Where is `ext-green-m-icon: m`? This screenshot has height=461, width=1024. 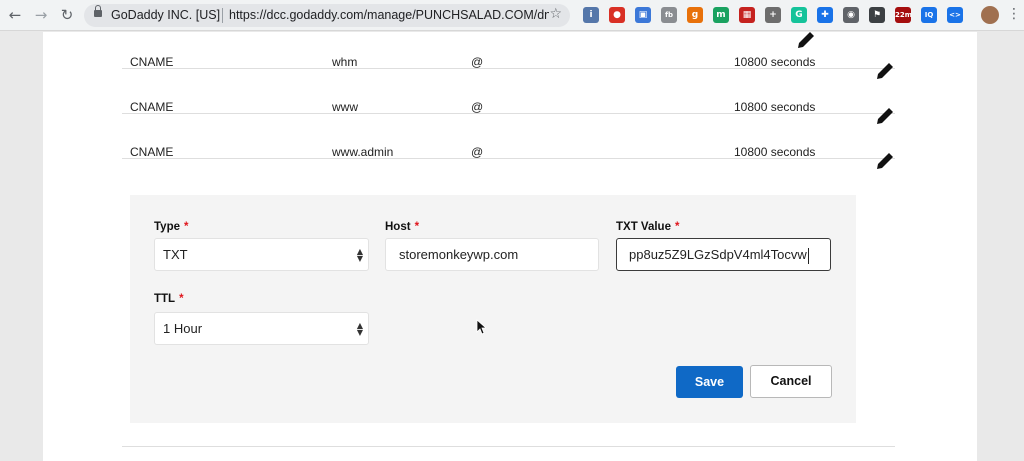 ext-green-m-icon: m is located at coordinates (721, 15).